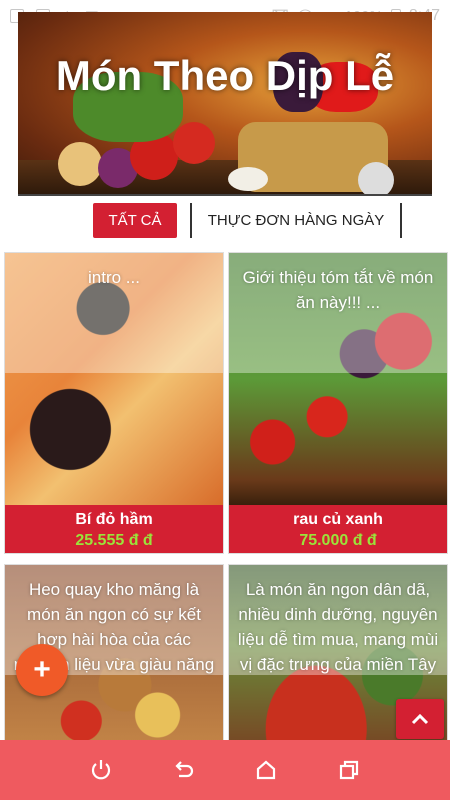  What do you see at coordinates (42, 670) in the screenshot?
I see `add-button: +` at bounding box center [42, 670].